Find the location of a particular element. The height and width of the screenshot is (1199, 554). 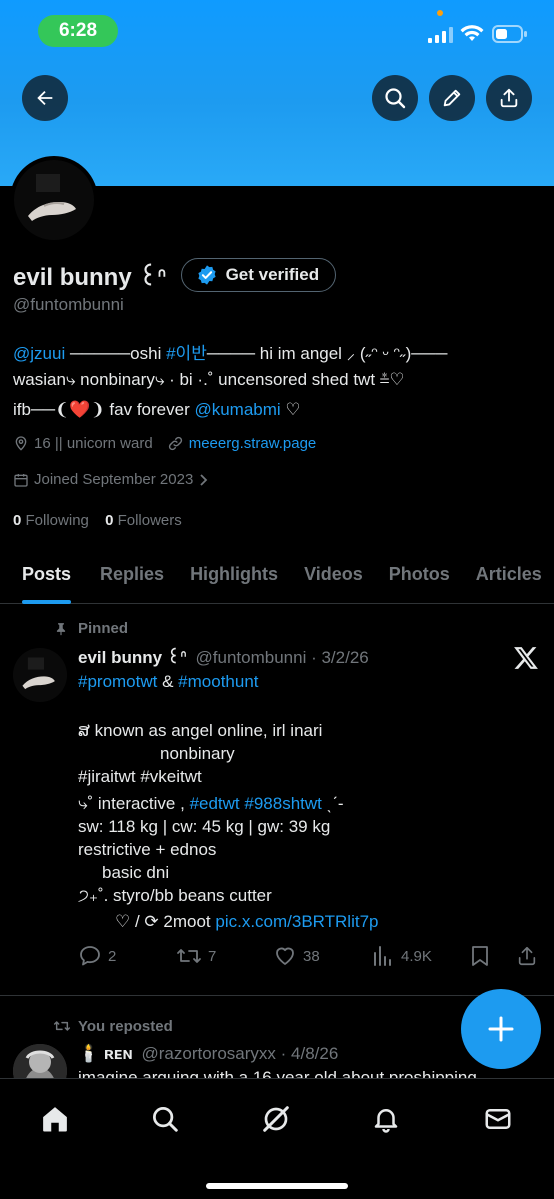

get-verified-button: Get verified is located at coordinates (258, 275).